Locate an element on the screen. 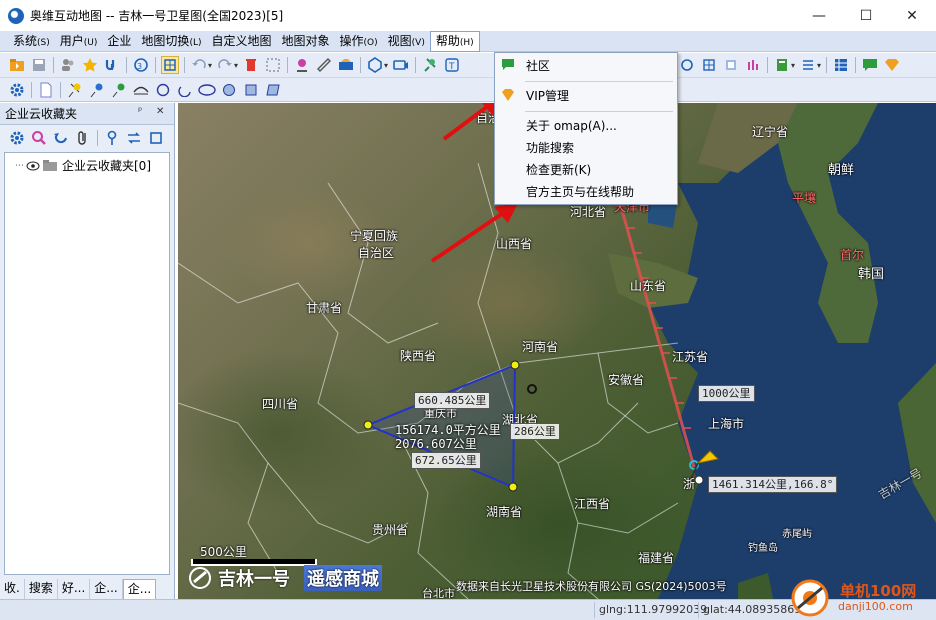 This screenshot has height=620, width=936. folder-icon is located at coordinates (50, 165).